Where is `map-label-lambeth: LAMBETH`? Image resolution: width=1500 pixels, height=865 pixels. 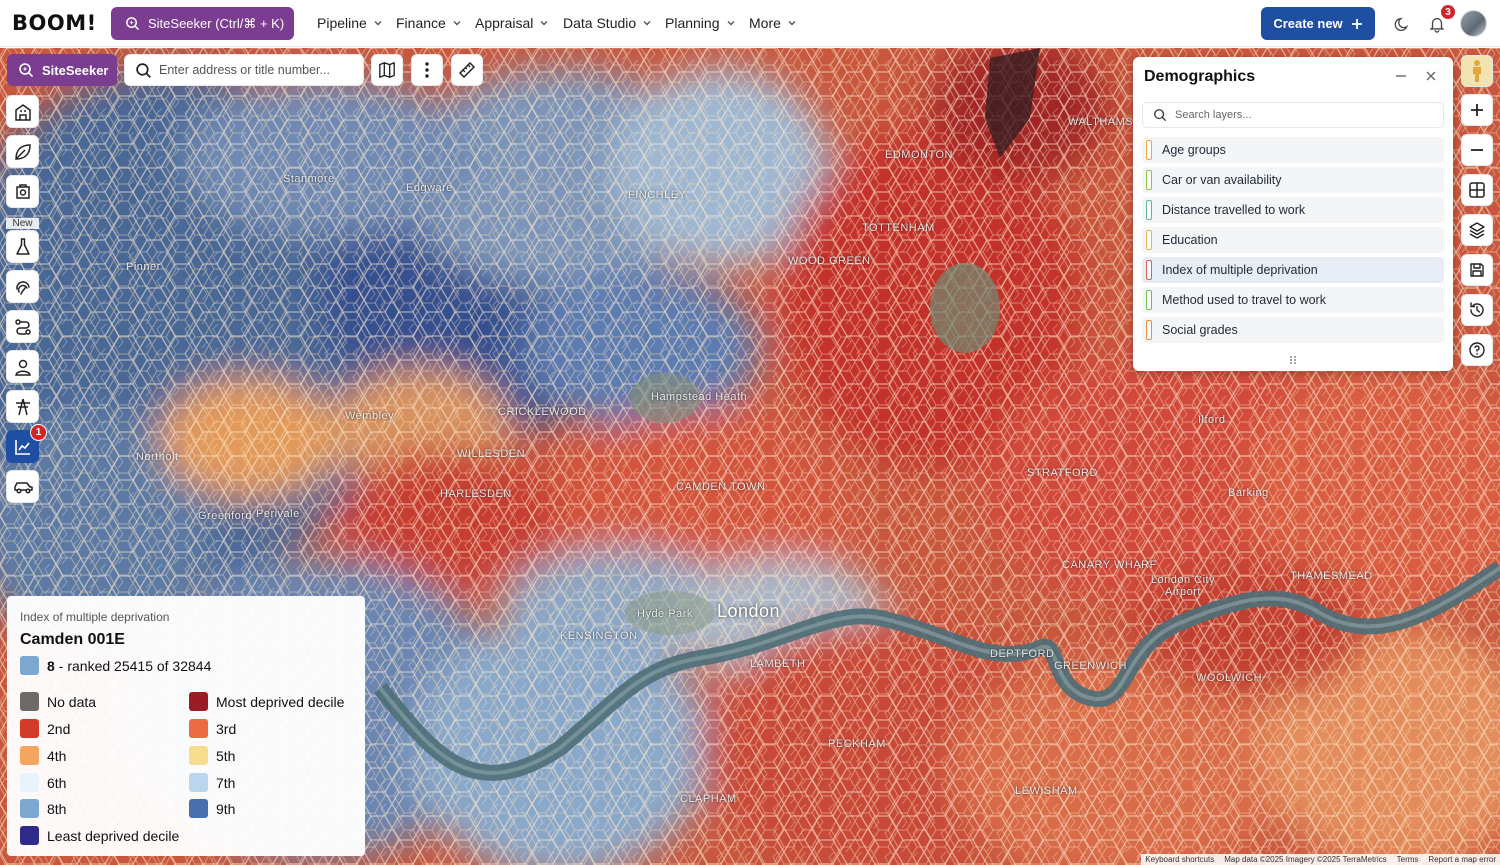 map-label-lambeth: LAMBETH is located at coordinates (778, 664).